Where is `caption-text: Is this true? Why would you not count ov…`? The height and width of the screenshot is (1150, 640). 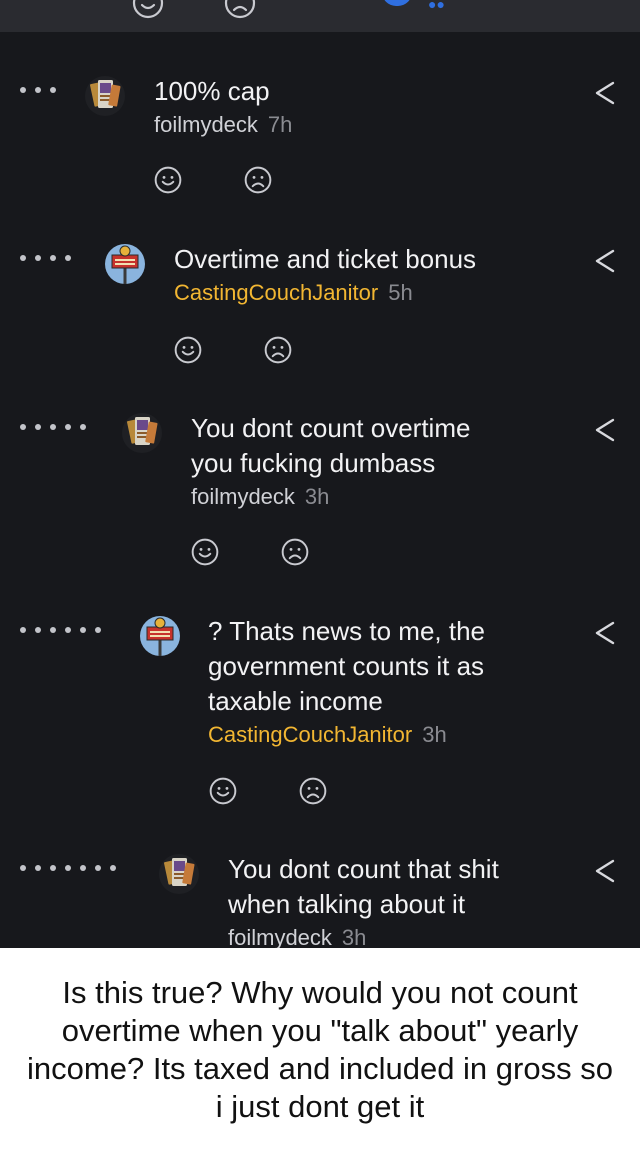 caption-text: Is this true? Why would you not count ov… is located at coordinates (320, 1049).